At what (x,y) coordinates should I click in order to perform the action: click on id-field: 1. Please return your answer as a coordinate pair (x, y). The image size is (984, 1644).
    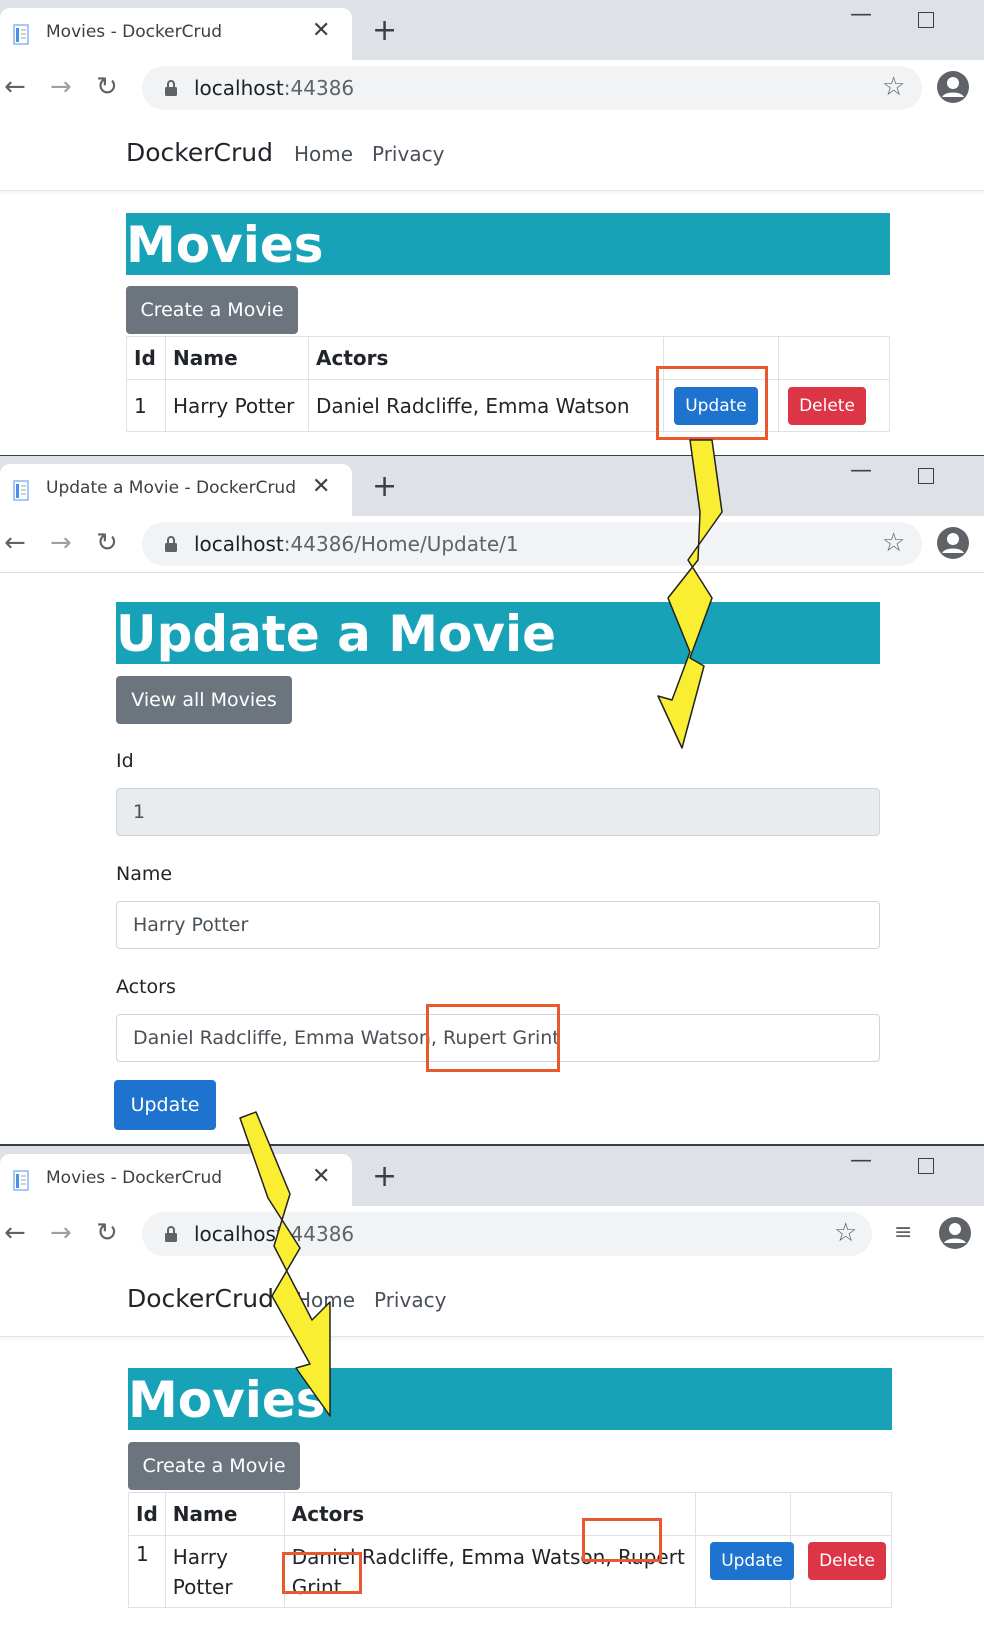
    Looking at the image, I should click on (498, 812).